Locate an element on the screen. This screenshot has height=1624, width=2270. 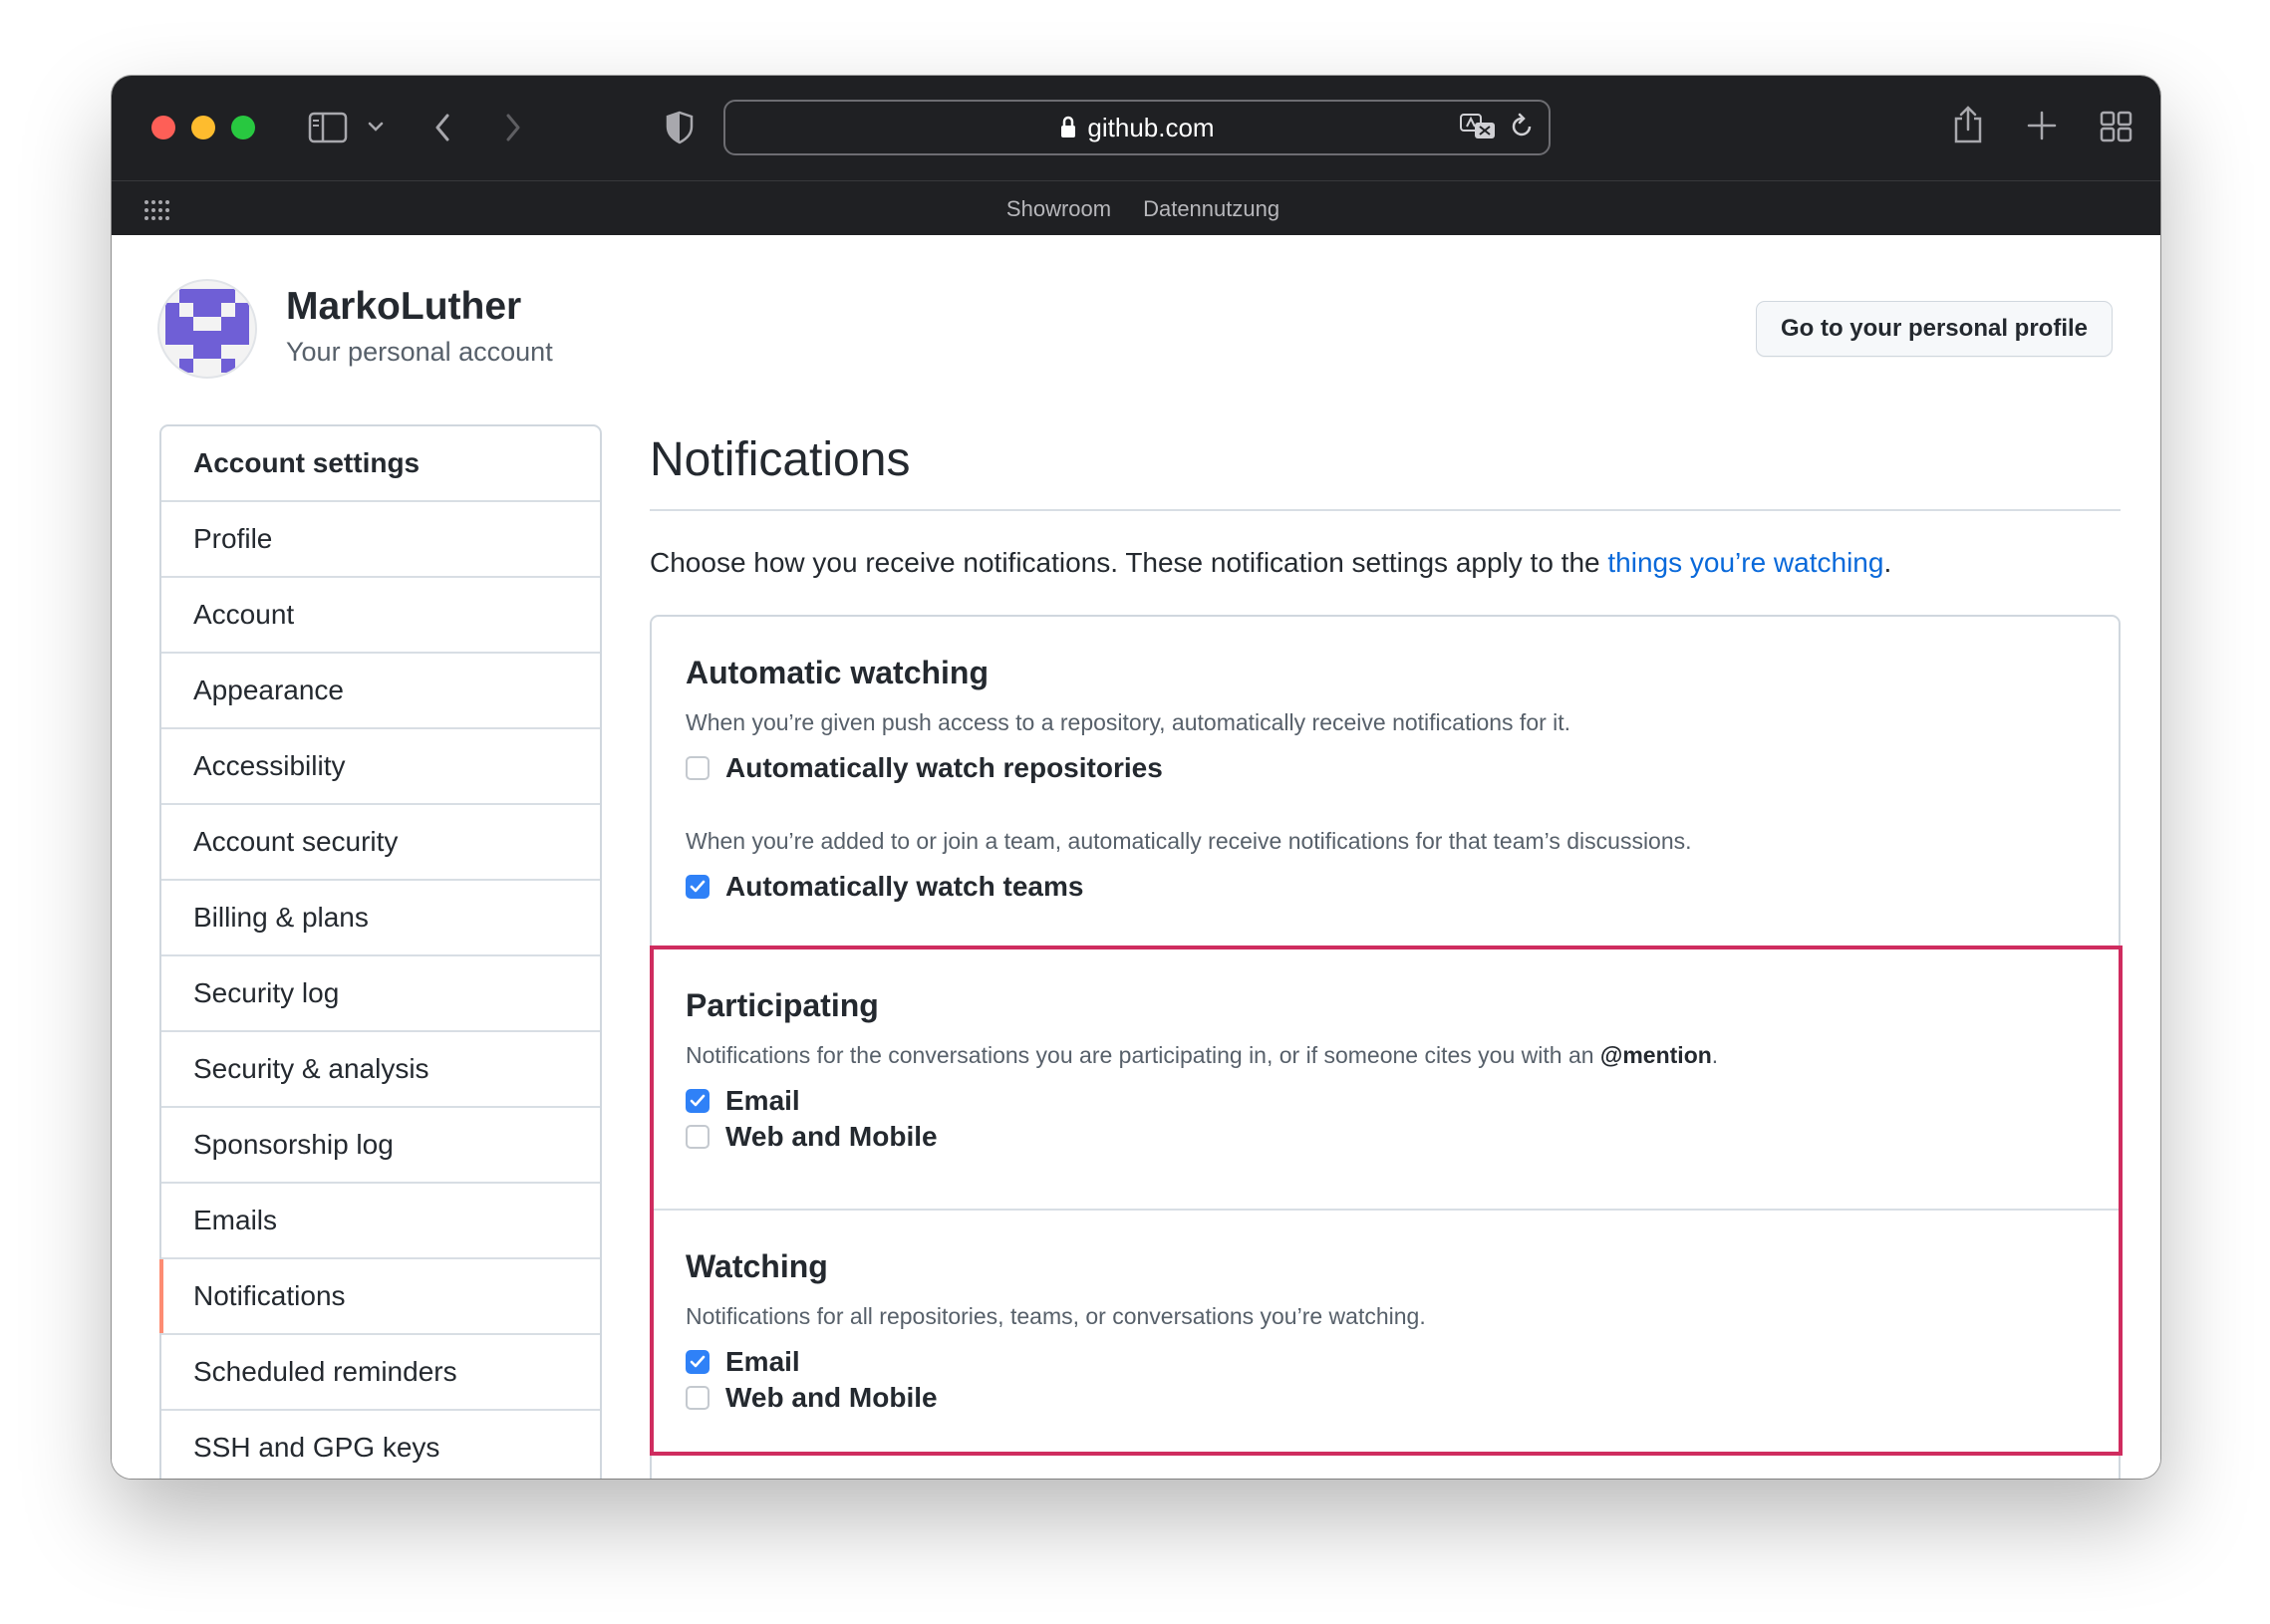
sidebar-item-billing: Billing & plans is located at coordinates (380, 919).